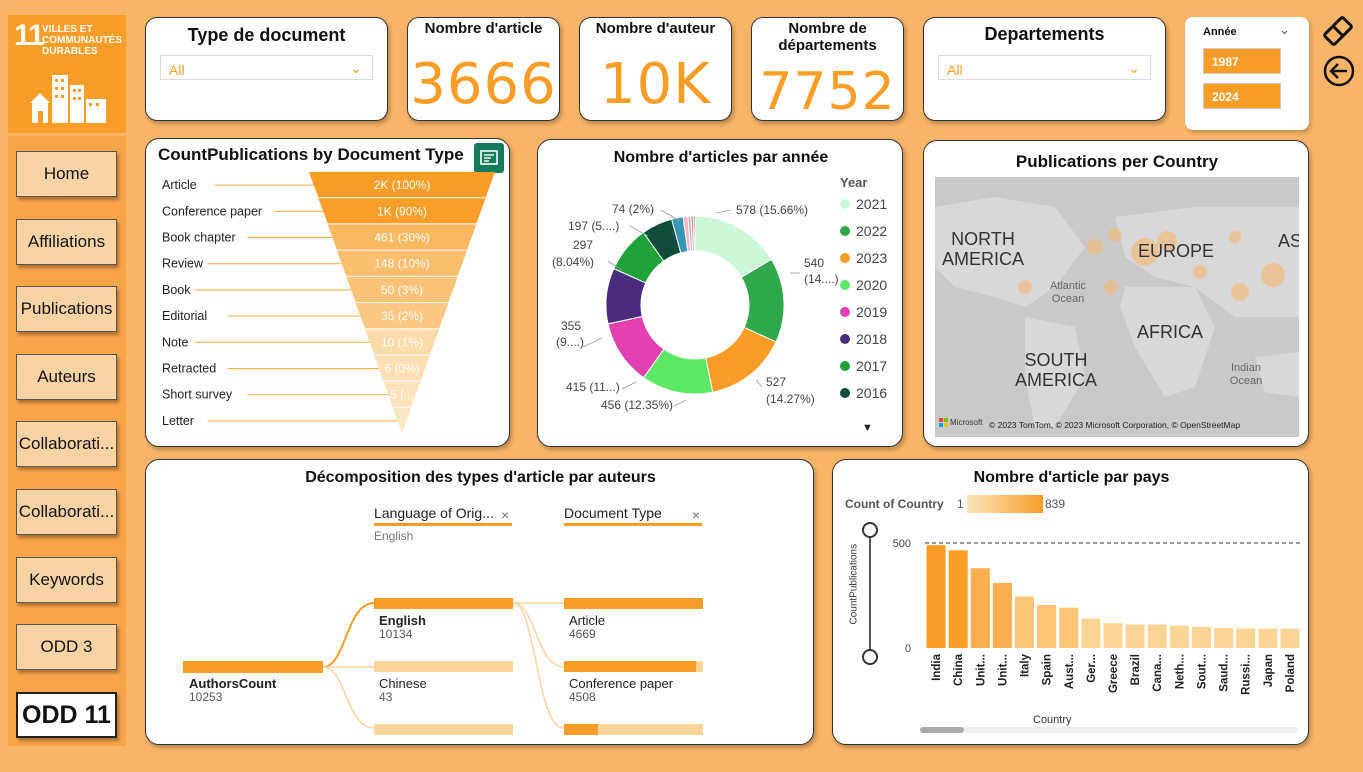 This screenshot has width=1363, height=772. What do you see at coordinates (66, 647) in the screenshot?
I see `nav-odd3-button: ODD 3` at bounding box center [66, 647].